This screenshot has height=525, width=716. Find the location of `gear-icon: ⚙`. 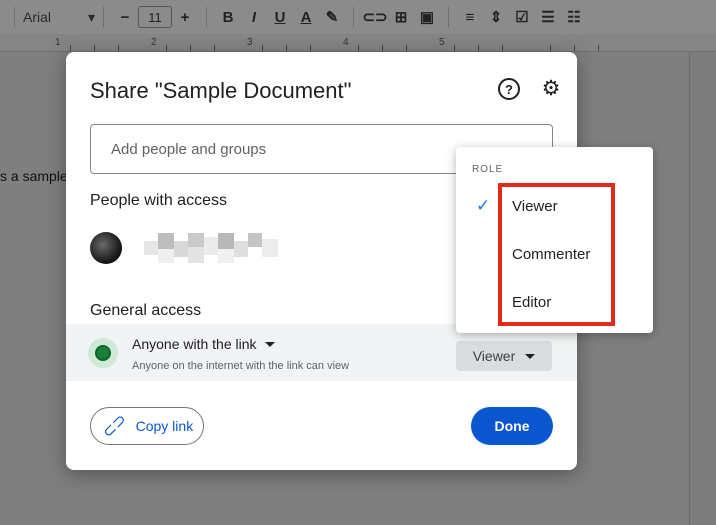

gear-icon: ⚙ is located at coordinates (551, 88).